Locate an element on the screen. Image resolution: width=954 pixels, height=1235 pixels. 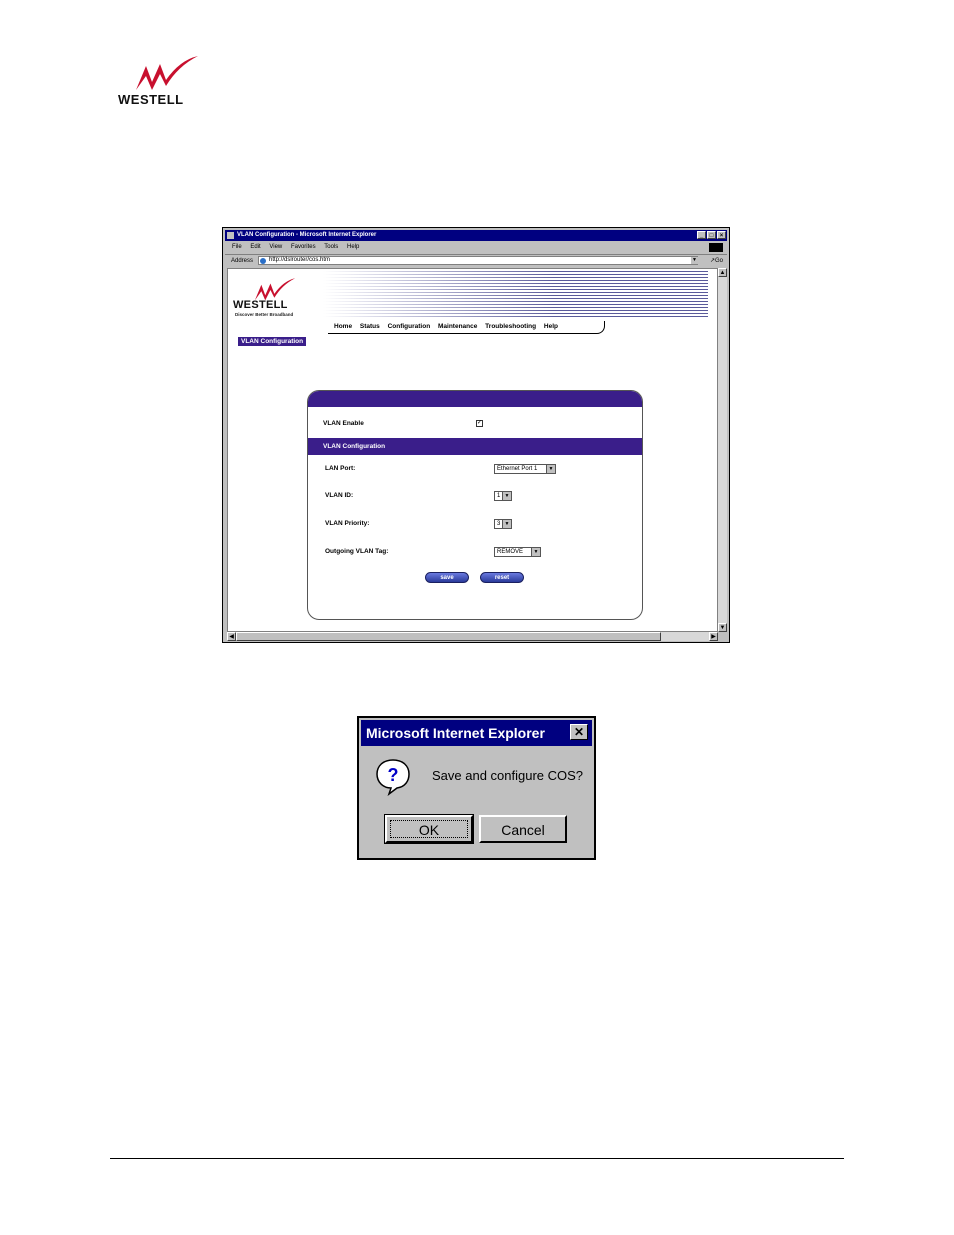
ok-button: OK is located at coordinates (429, 829).